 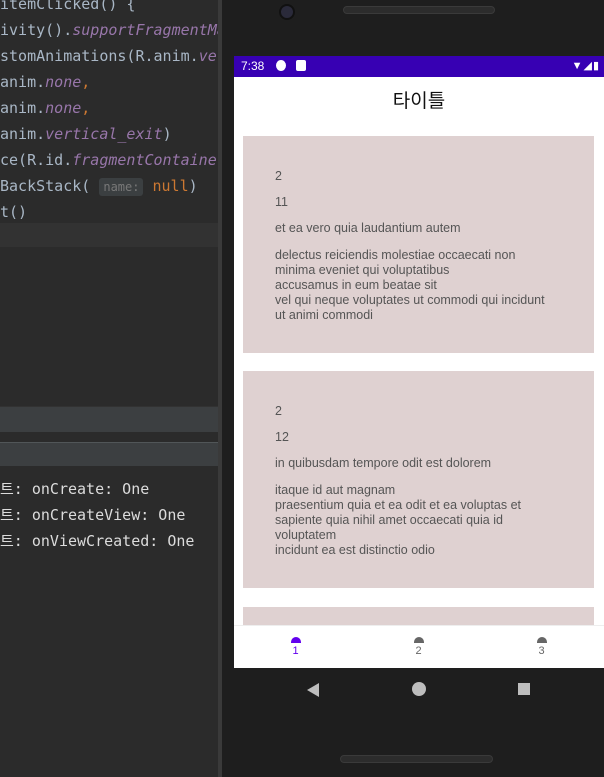 I want to click on code-token: itemClicked() {, so click(x=68, y=6).